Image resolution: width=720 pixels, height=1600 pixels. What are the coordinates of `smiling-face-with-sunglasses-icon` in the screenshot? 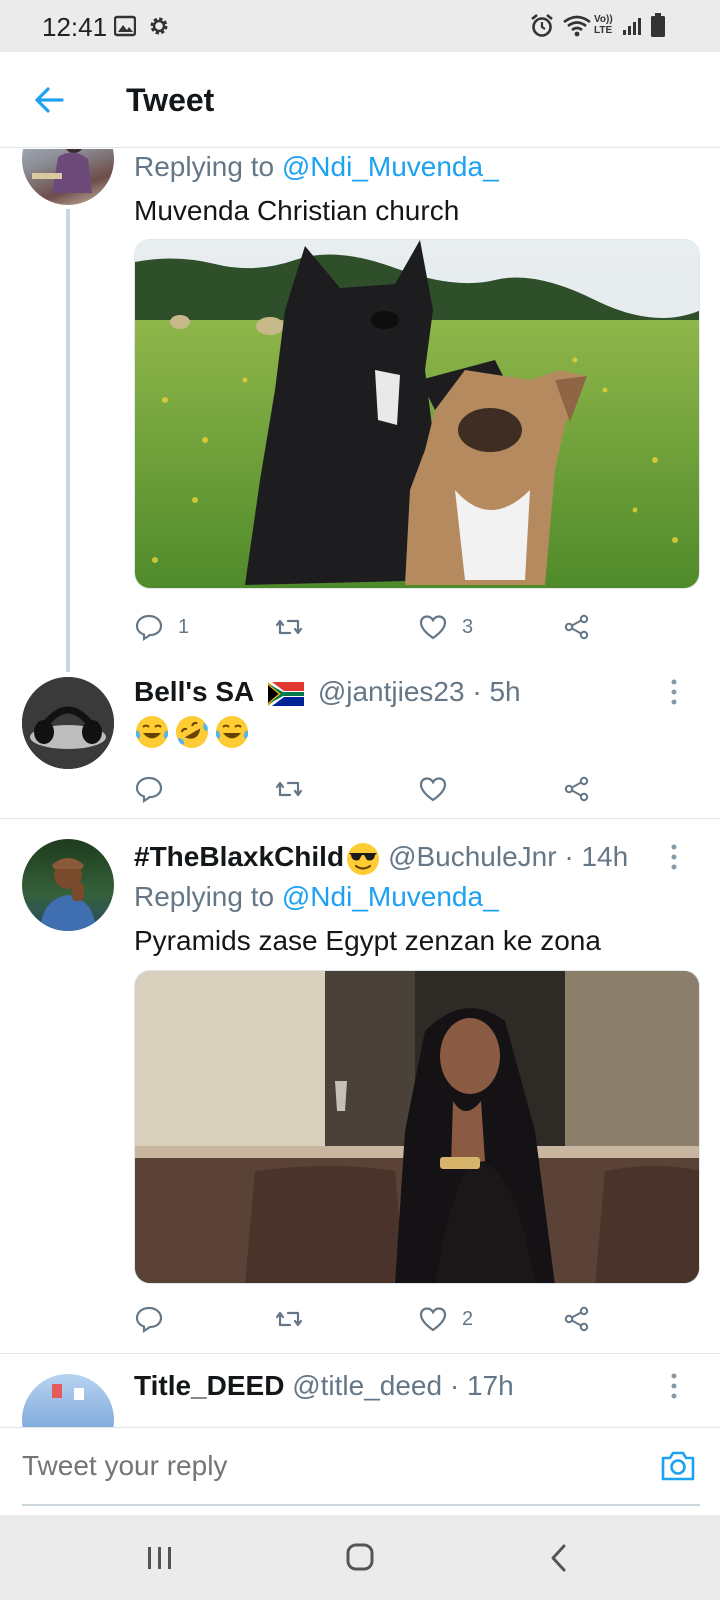 It's located at (363, 858).